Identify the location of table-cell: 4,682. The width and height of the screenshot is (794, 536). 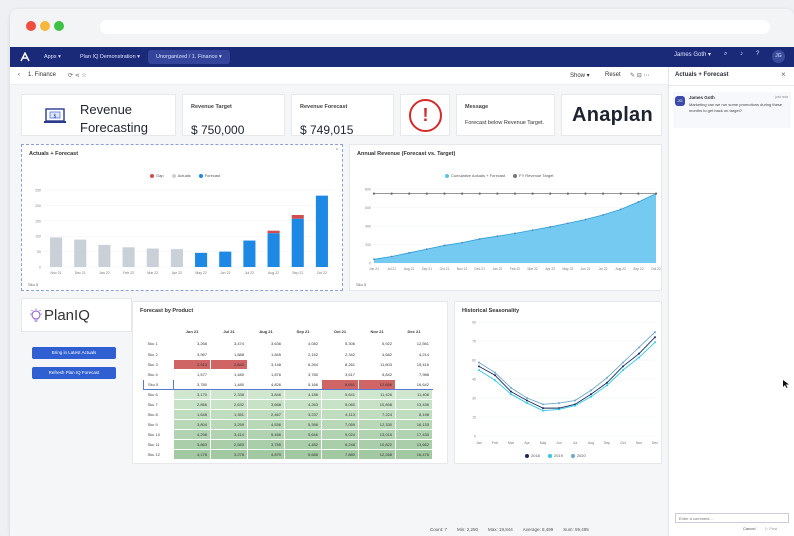
(377, 354).